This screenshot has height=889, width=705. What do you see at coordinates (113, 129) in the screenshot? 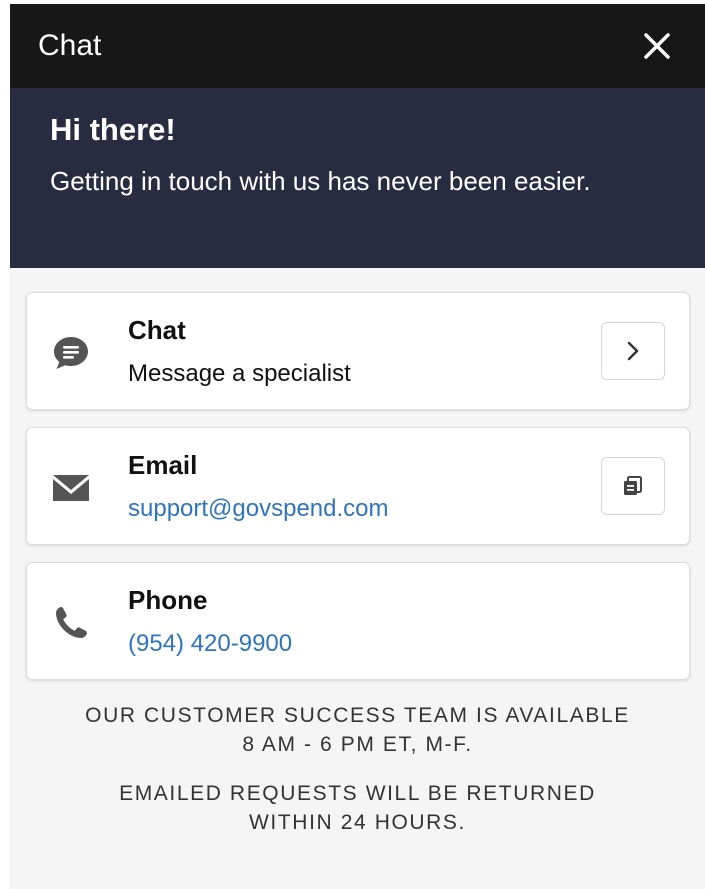
I see `greeting-title: Hi there!` at bounding box center [113, 129].